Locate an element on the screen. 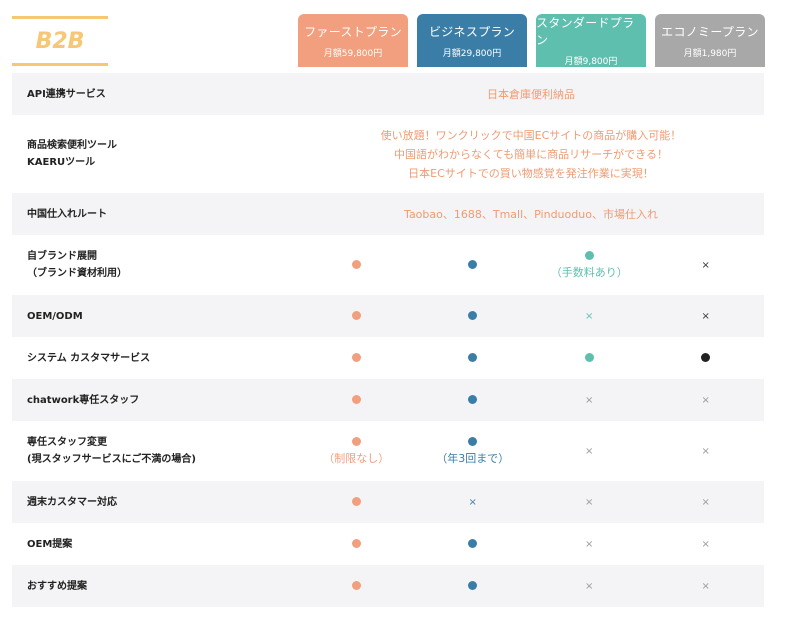 The image size is (800, 638). plan-name: ビジネスプラン is located at coordinates (472, 31).